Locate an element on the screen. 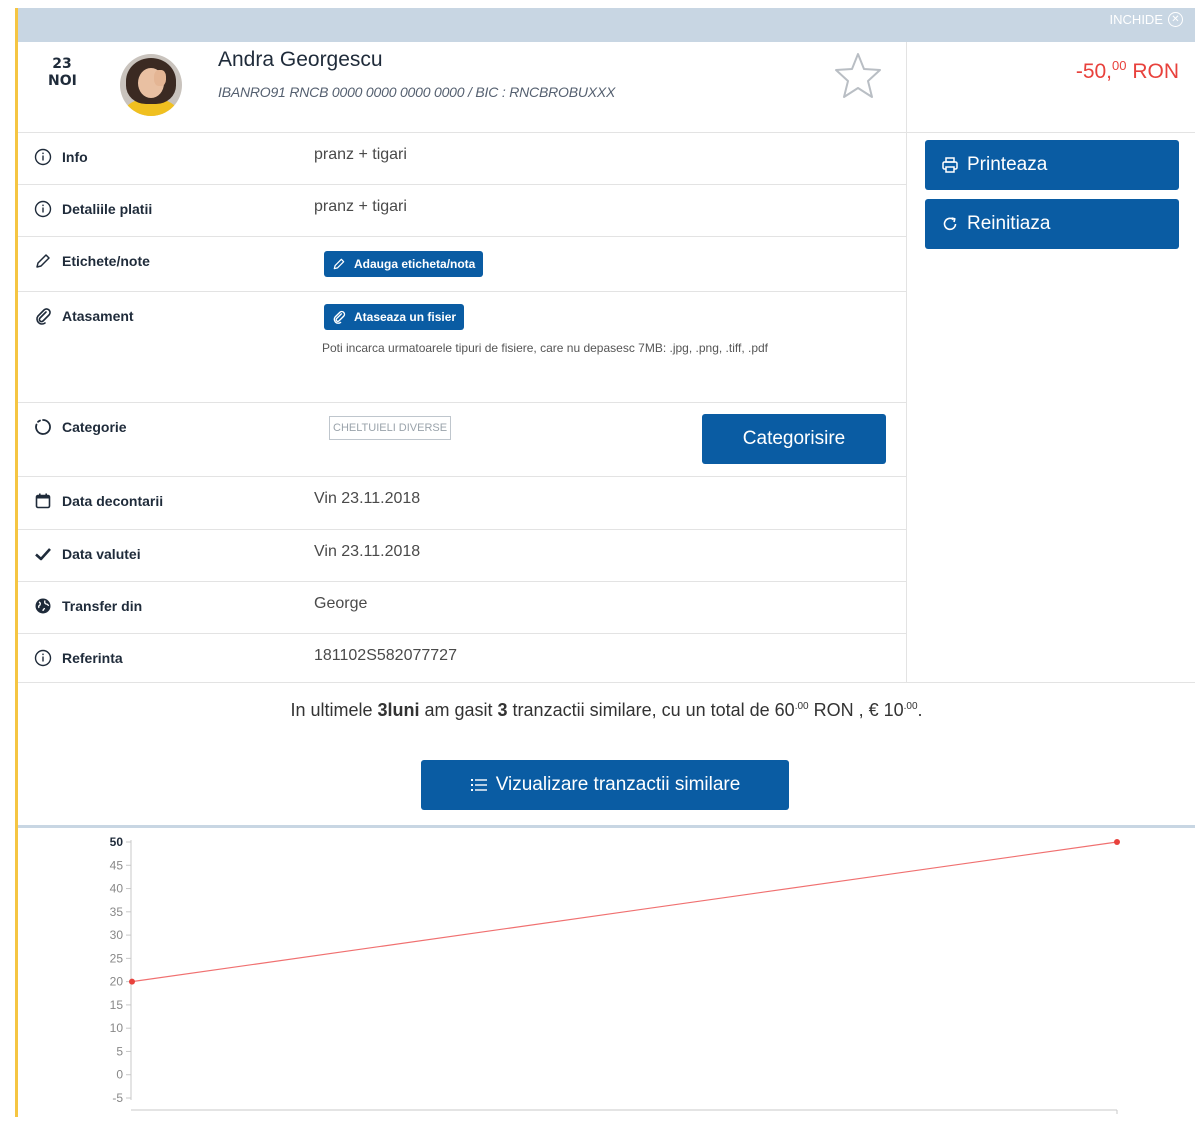 The image size is (1195, 1121). payee-name: Andra Georgescu is located at coordinates (300, 59).